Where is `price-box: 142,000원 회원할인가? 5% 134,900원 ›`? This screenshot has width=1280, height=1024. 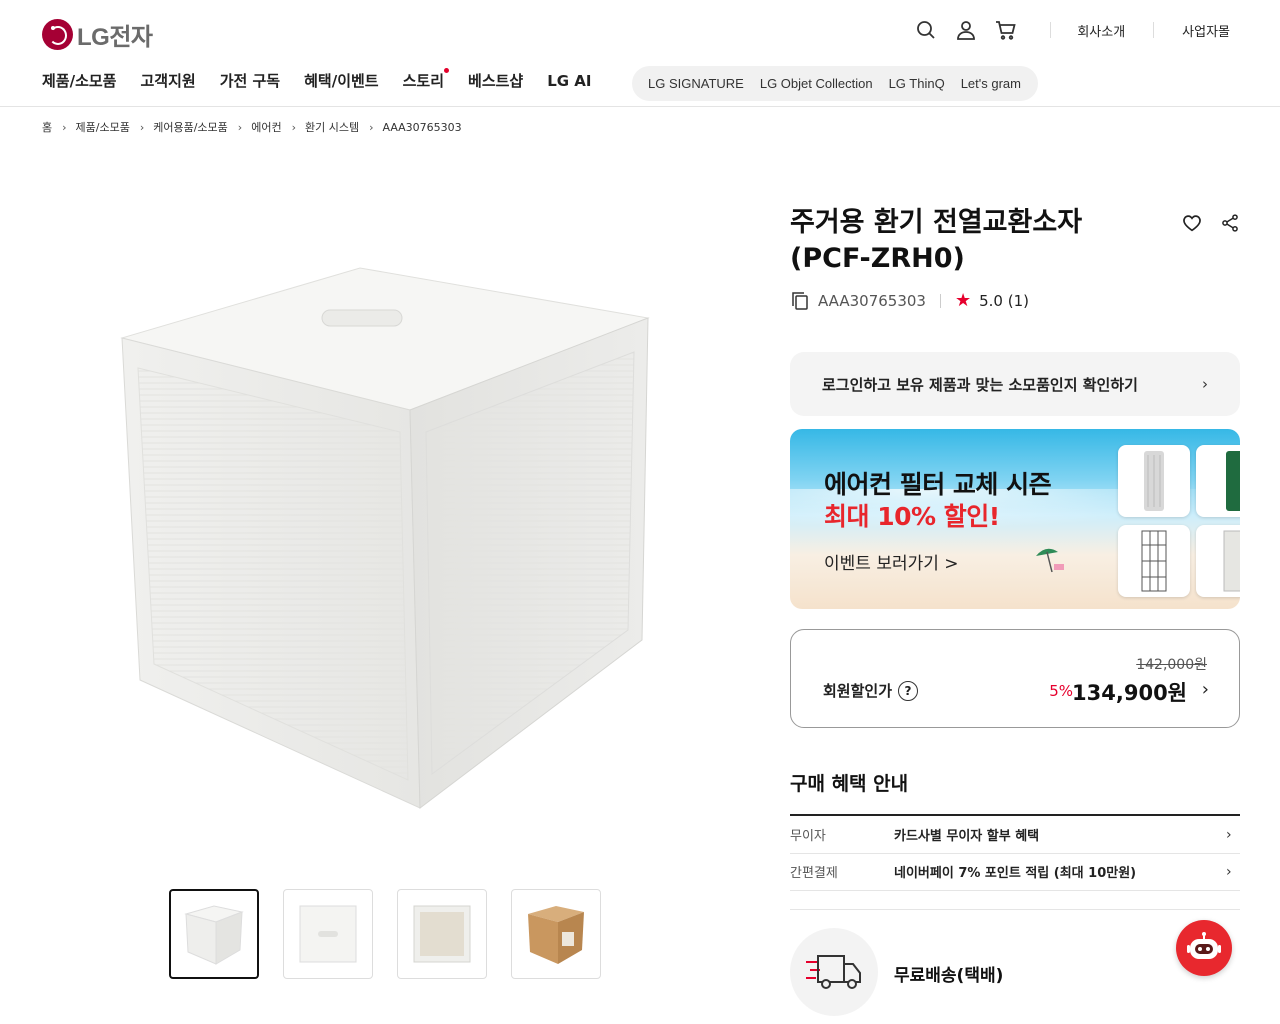 price-box: 142,000원 회원할인가? 5% 134,900원 › is located at coordinates (1015, 678).